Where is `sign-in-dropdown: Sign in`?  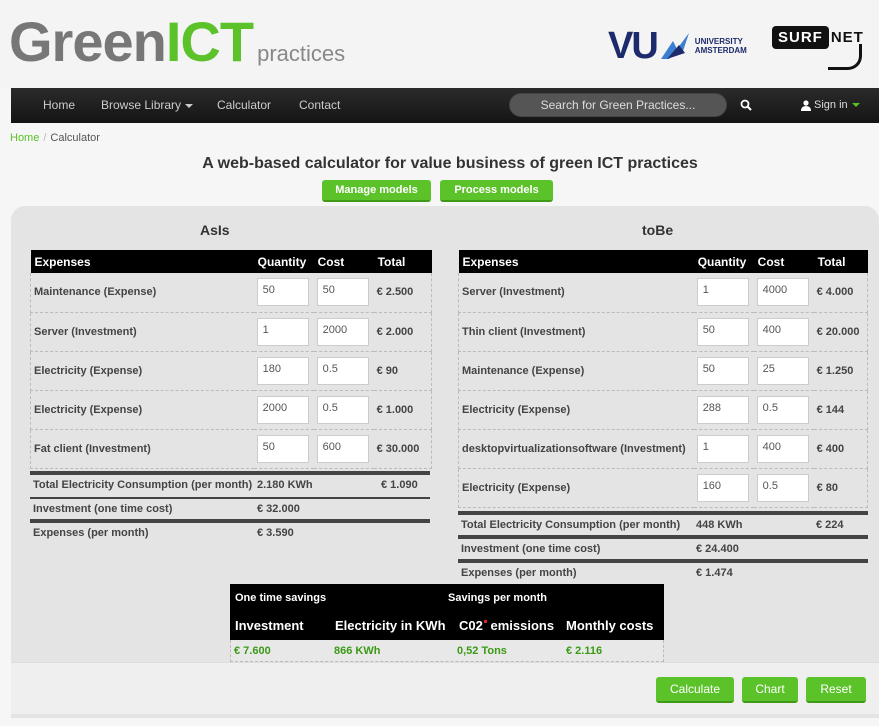 sign-in-dropdown: Sign in is located at coordinates (830, 105).